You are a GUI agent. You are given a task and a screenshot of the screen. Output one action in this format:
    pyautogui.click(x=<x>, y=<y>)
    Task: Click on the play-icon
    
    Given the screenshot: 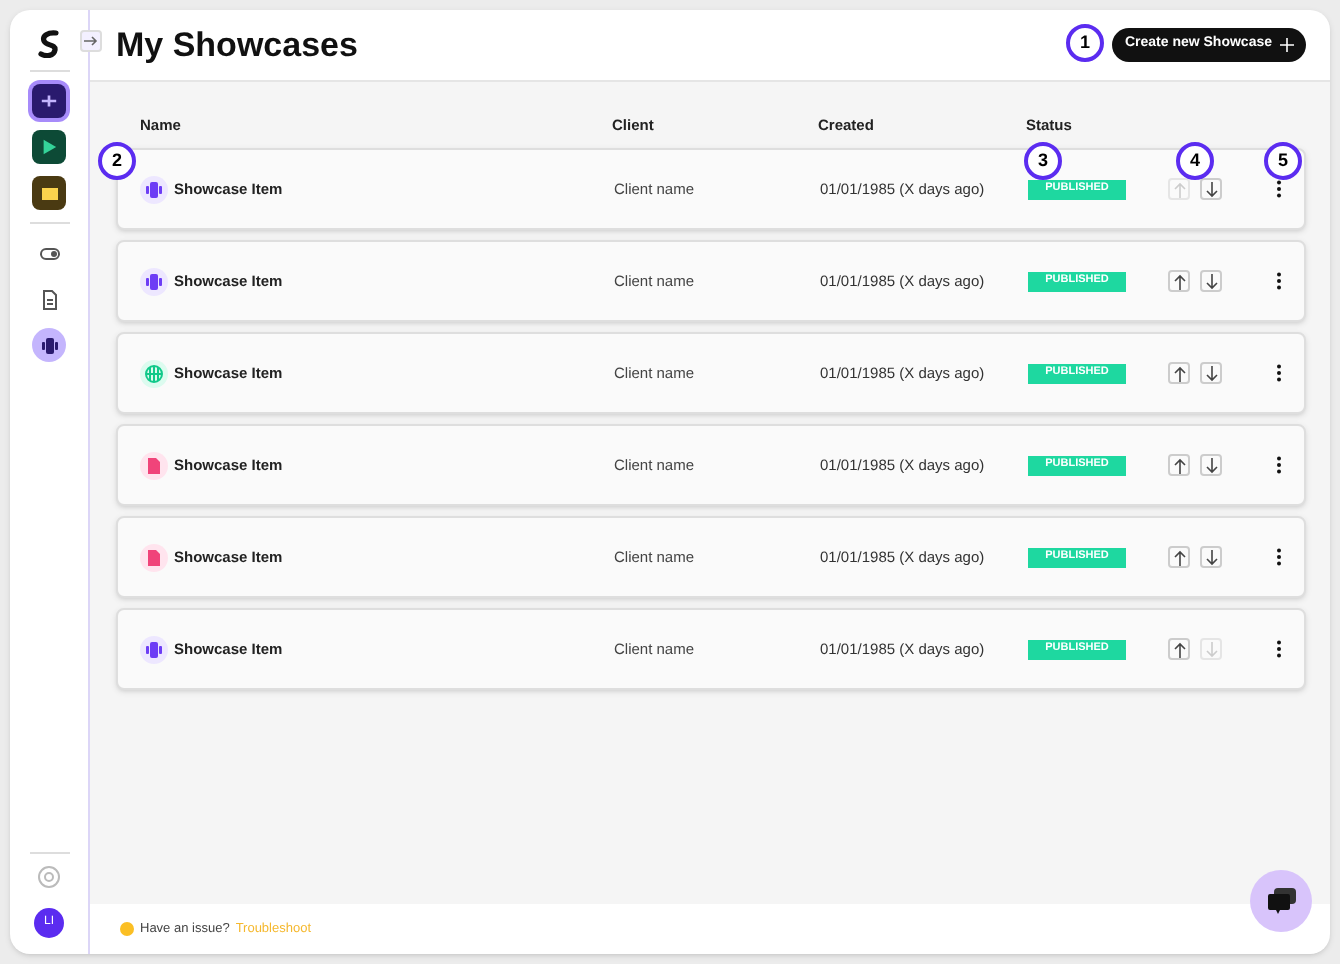 What is the action you would take?
    pyautogui.click(x=49, y=147)
    